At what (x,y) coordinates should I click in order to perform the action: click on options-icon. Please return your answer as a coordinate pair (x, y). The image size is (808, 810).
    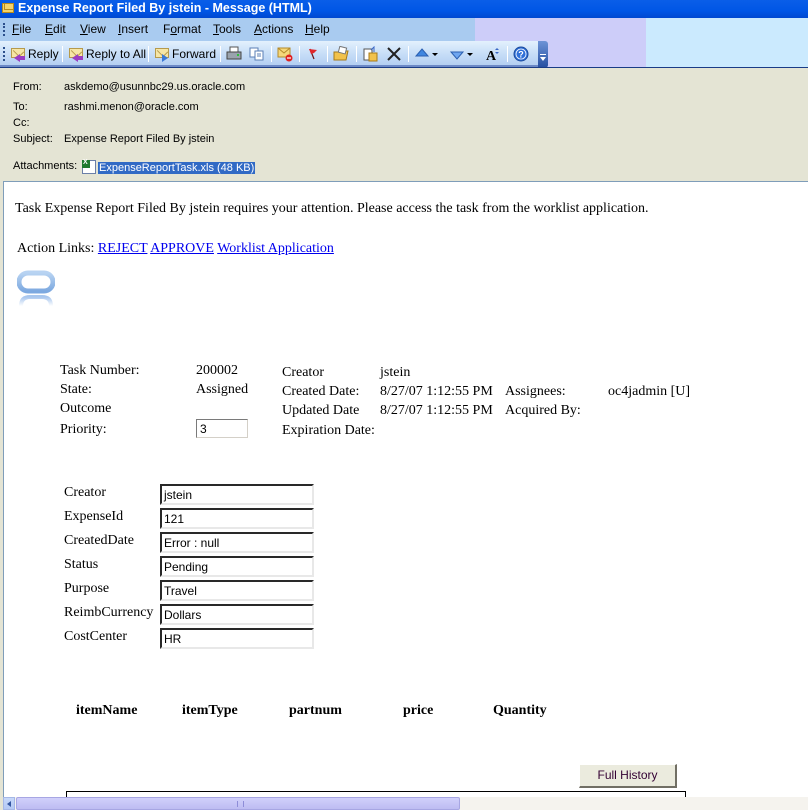
    Looking at the image, I should click on (370, 54).